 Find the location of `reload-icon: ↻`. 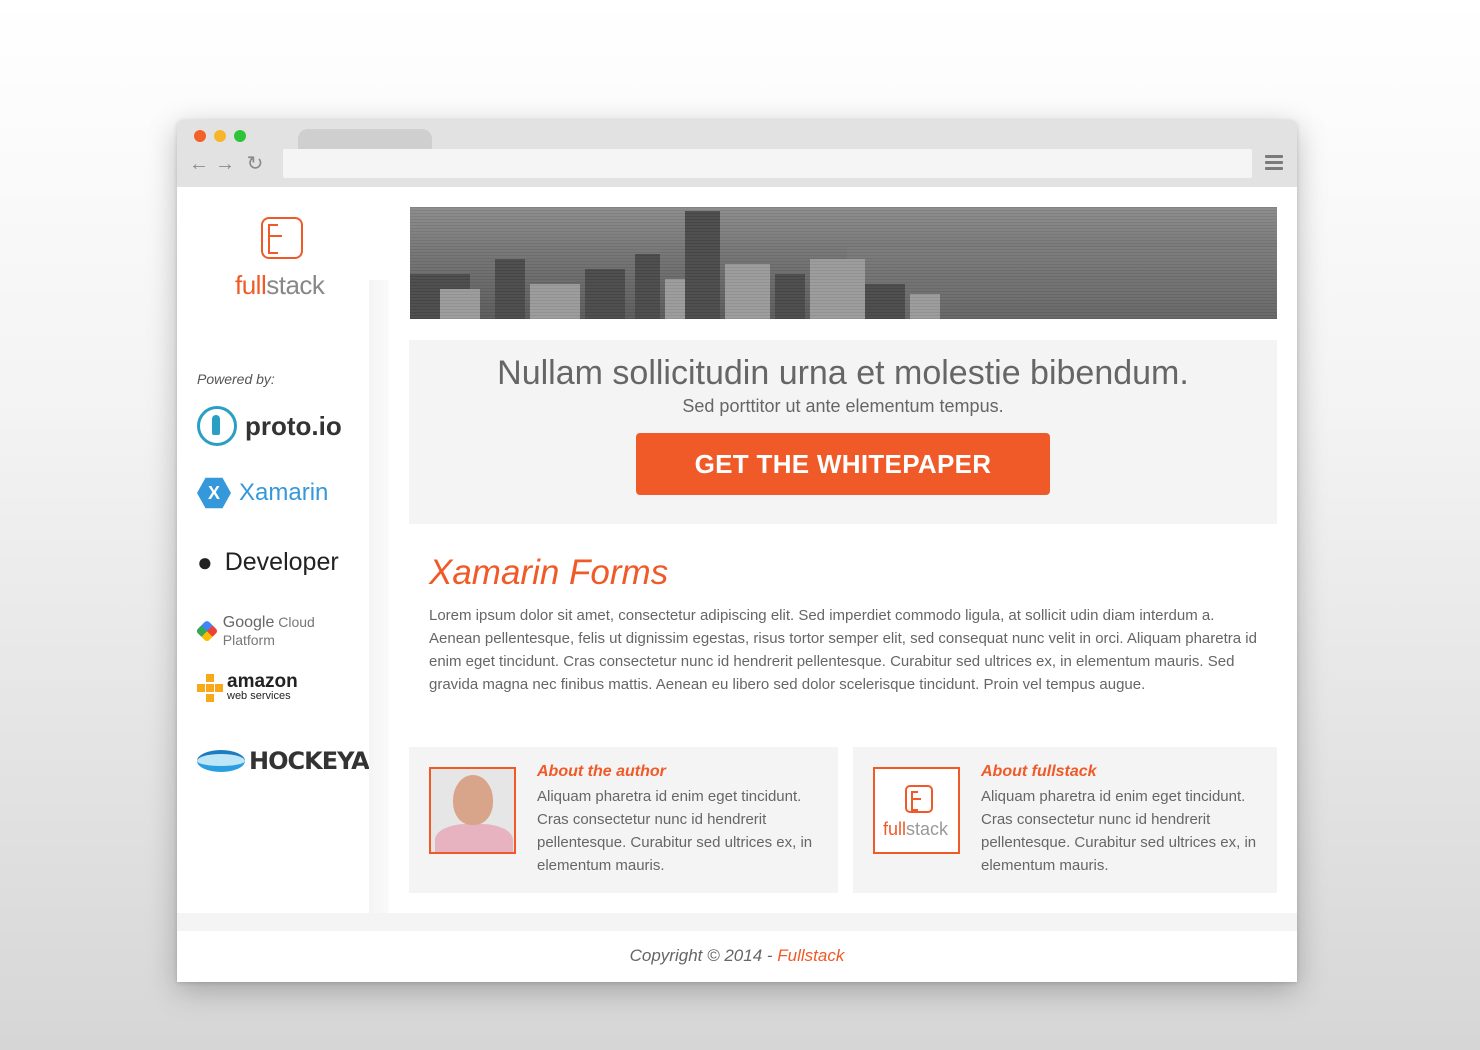

reload-icon: ↻ is located at coordinates (255, 164).